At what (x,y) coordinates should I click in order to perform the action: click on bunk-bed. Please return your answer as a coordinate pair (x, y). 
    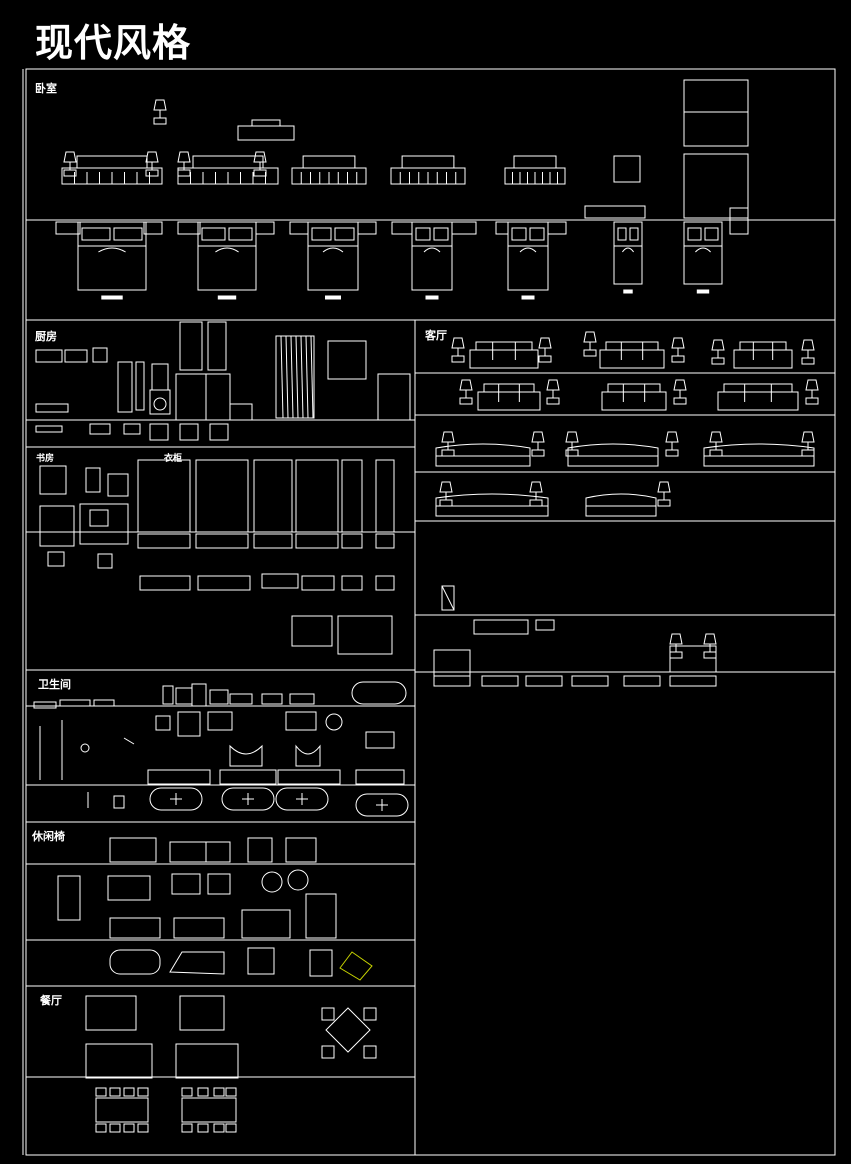
    Looking at the image, I should click on (716, 113).